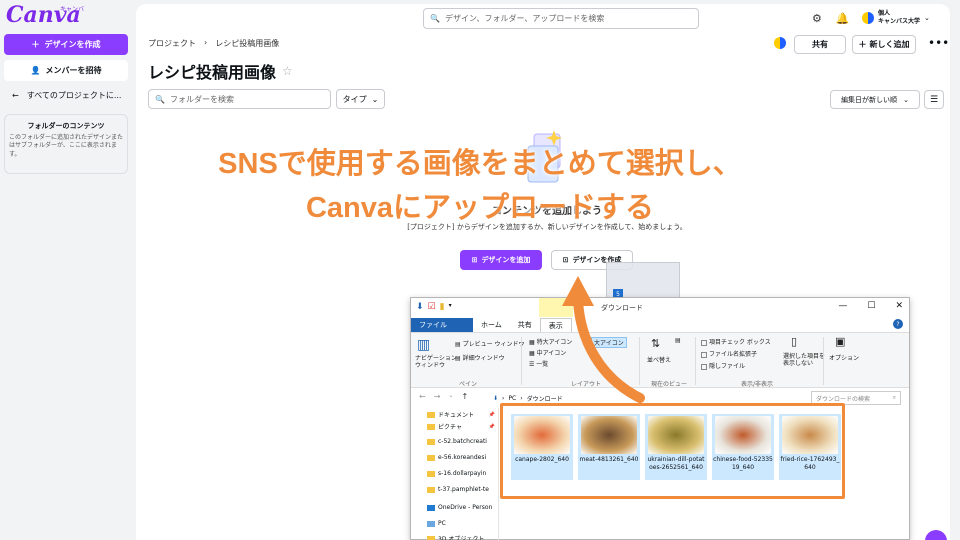 This screenshot has height=540, width=960. I want to click on nav-pane-item-label: ドキュメント, so click(456, 415).